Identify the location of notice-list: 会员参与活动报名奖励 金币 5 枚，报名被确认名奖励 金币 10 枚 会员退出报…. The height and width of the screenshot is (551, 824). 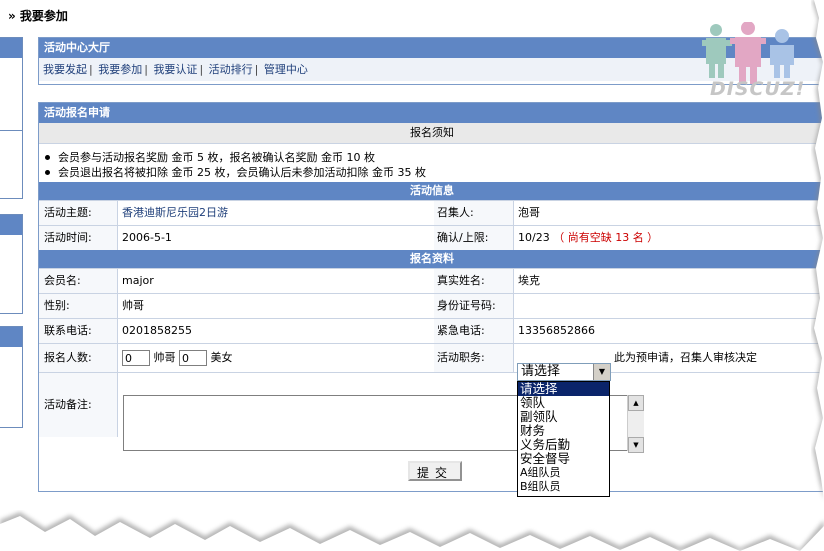
(431, 163).